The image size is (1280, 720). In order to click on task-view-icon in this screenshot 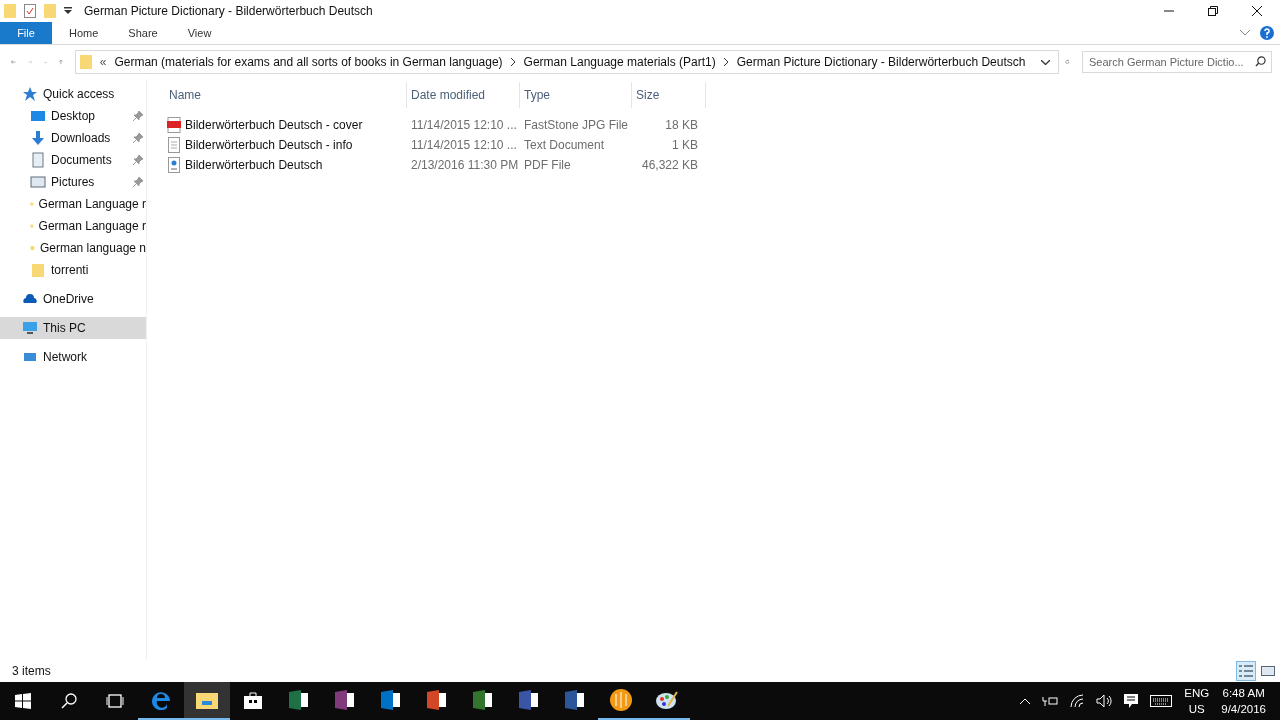, I will do `click(115, 701)`.